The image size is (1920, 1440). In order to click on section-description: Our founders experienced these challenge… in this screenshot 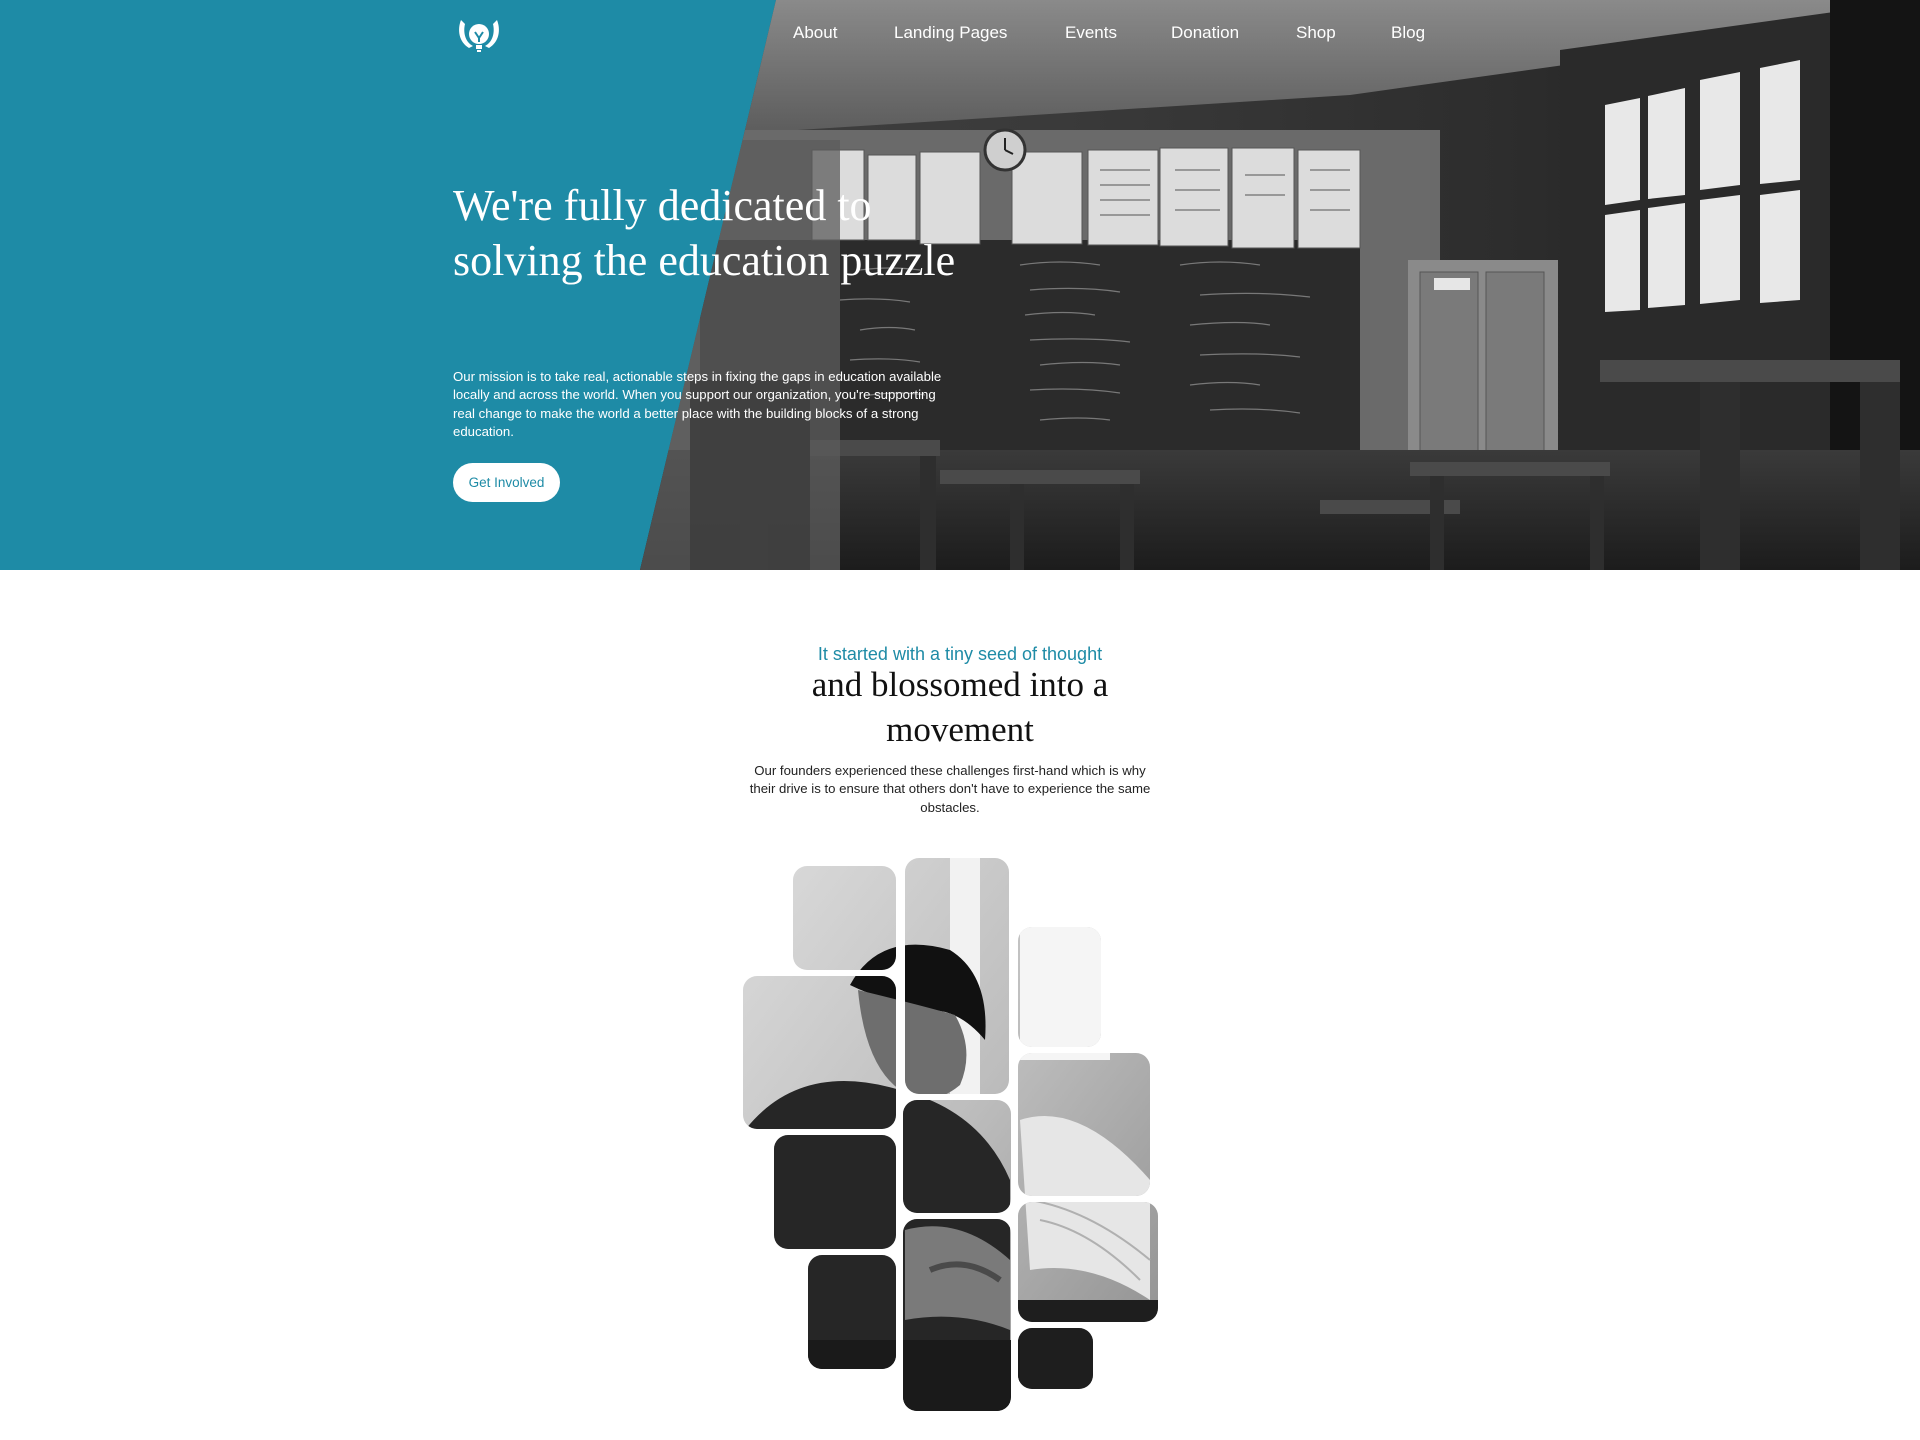, I will do `click(950, 789)`.